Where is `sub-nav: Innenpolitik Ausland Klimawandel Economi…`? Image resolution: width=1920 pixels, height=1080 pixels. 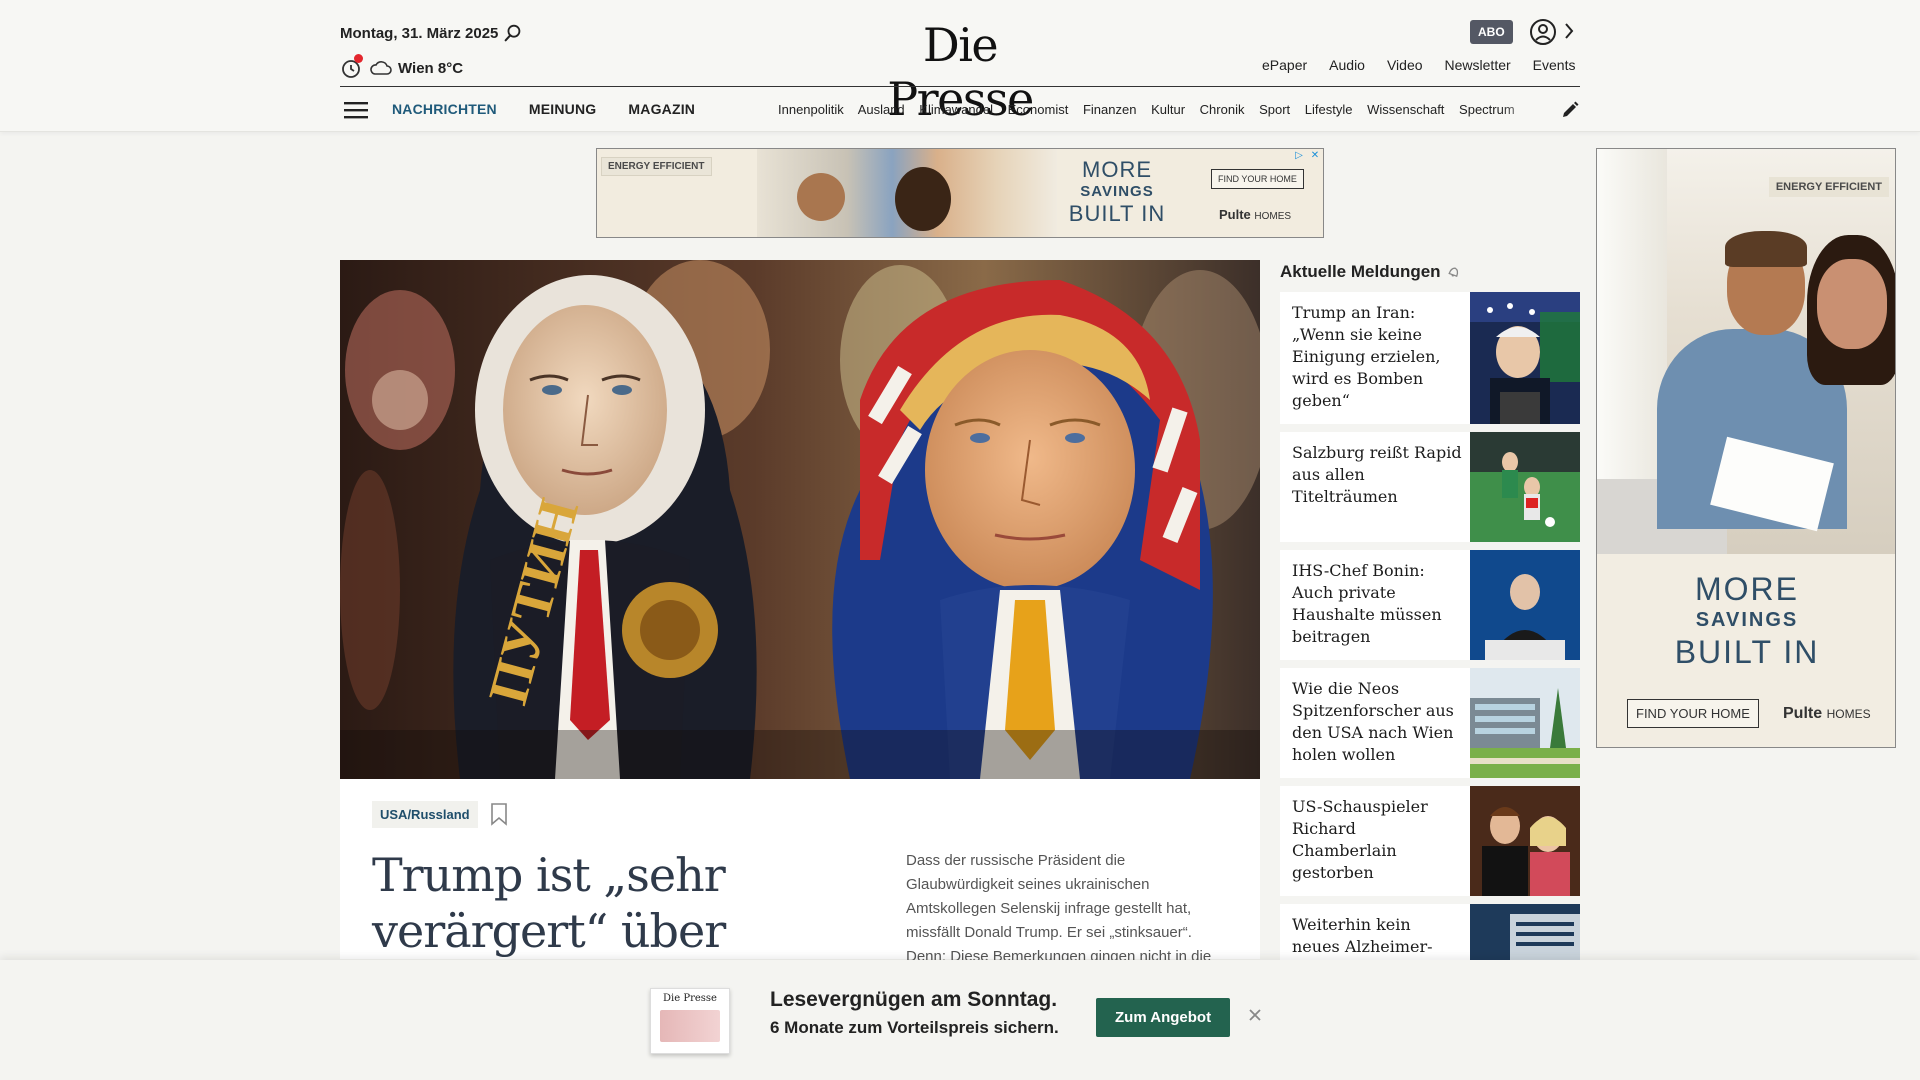 sub-nav: Innenpolitik Ausland Klimawandel Economi… is located at coordinates (1160, 109).